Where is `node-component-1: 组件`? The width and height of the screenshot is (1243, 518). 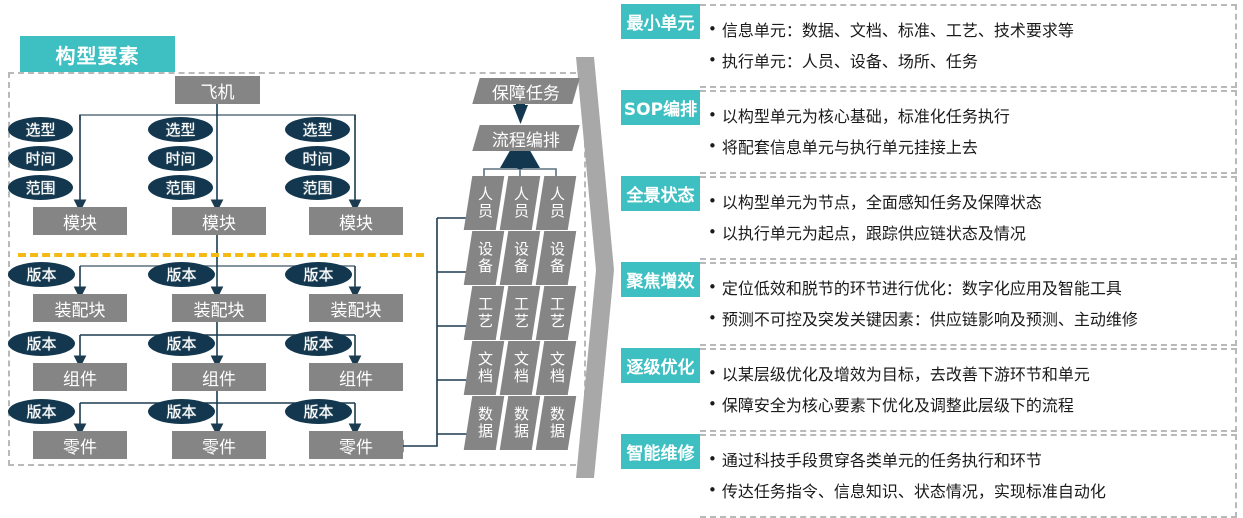 node-component-1: 组件 is located at coordinates (80, 377).